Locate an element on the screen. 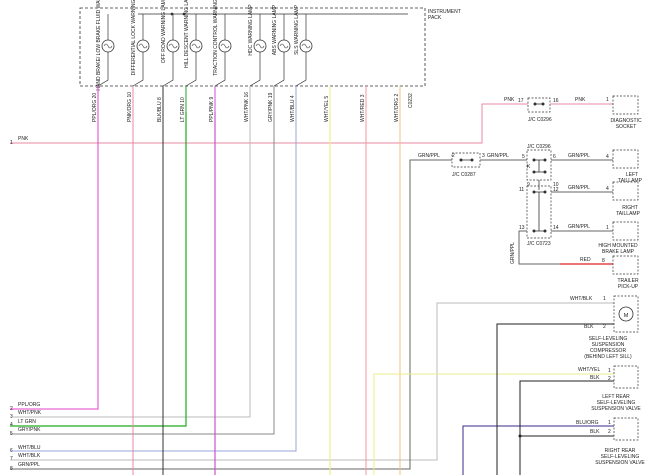 This screenshot has height=475, width=650. lamp-name: HDC WARNING LAMP is located at coordinates (251, 30).